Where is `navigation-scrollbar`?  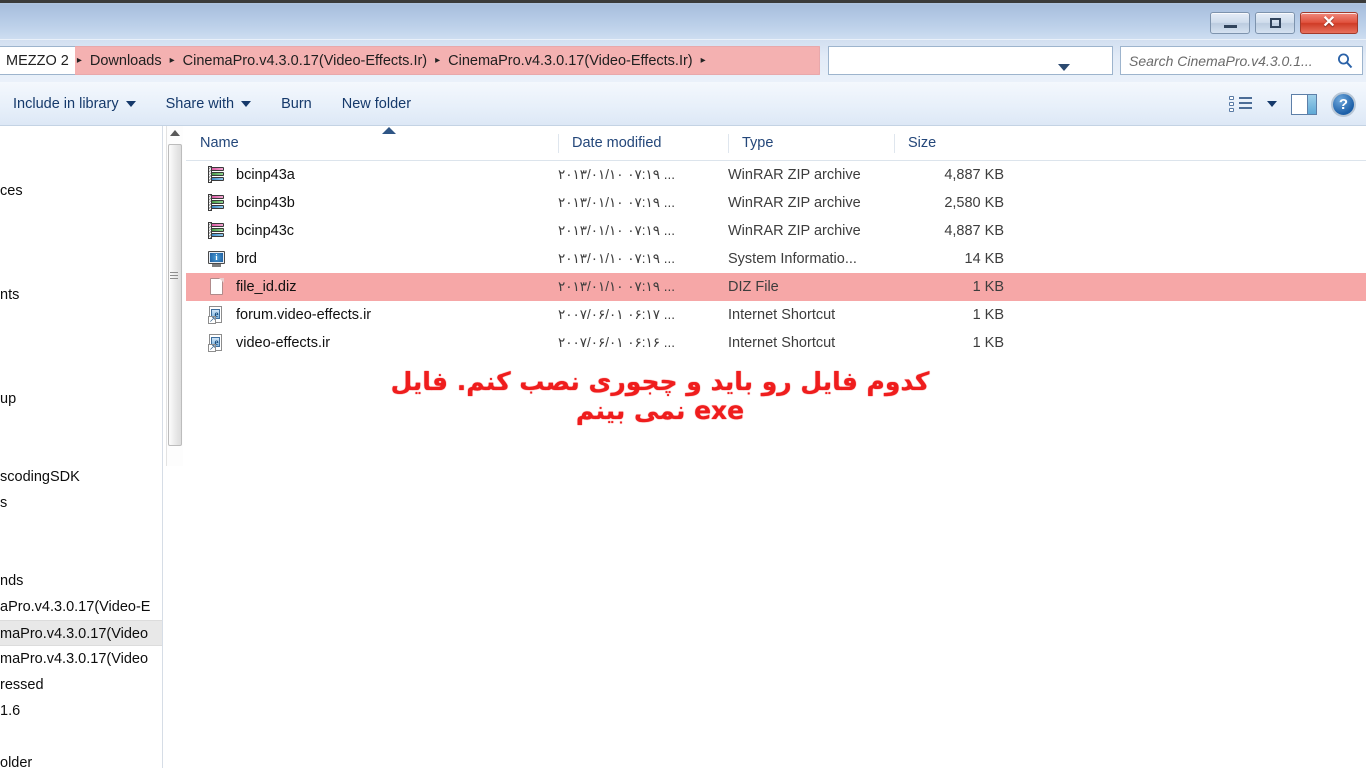
navigation-scrollbar is located at coordinates (174, 296).